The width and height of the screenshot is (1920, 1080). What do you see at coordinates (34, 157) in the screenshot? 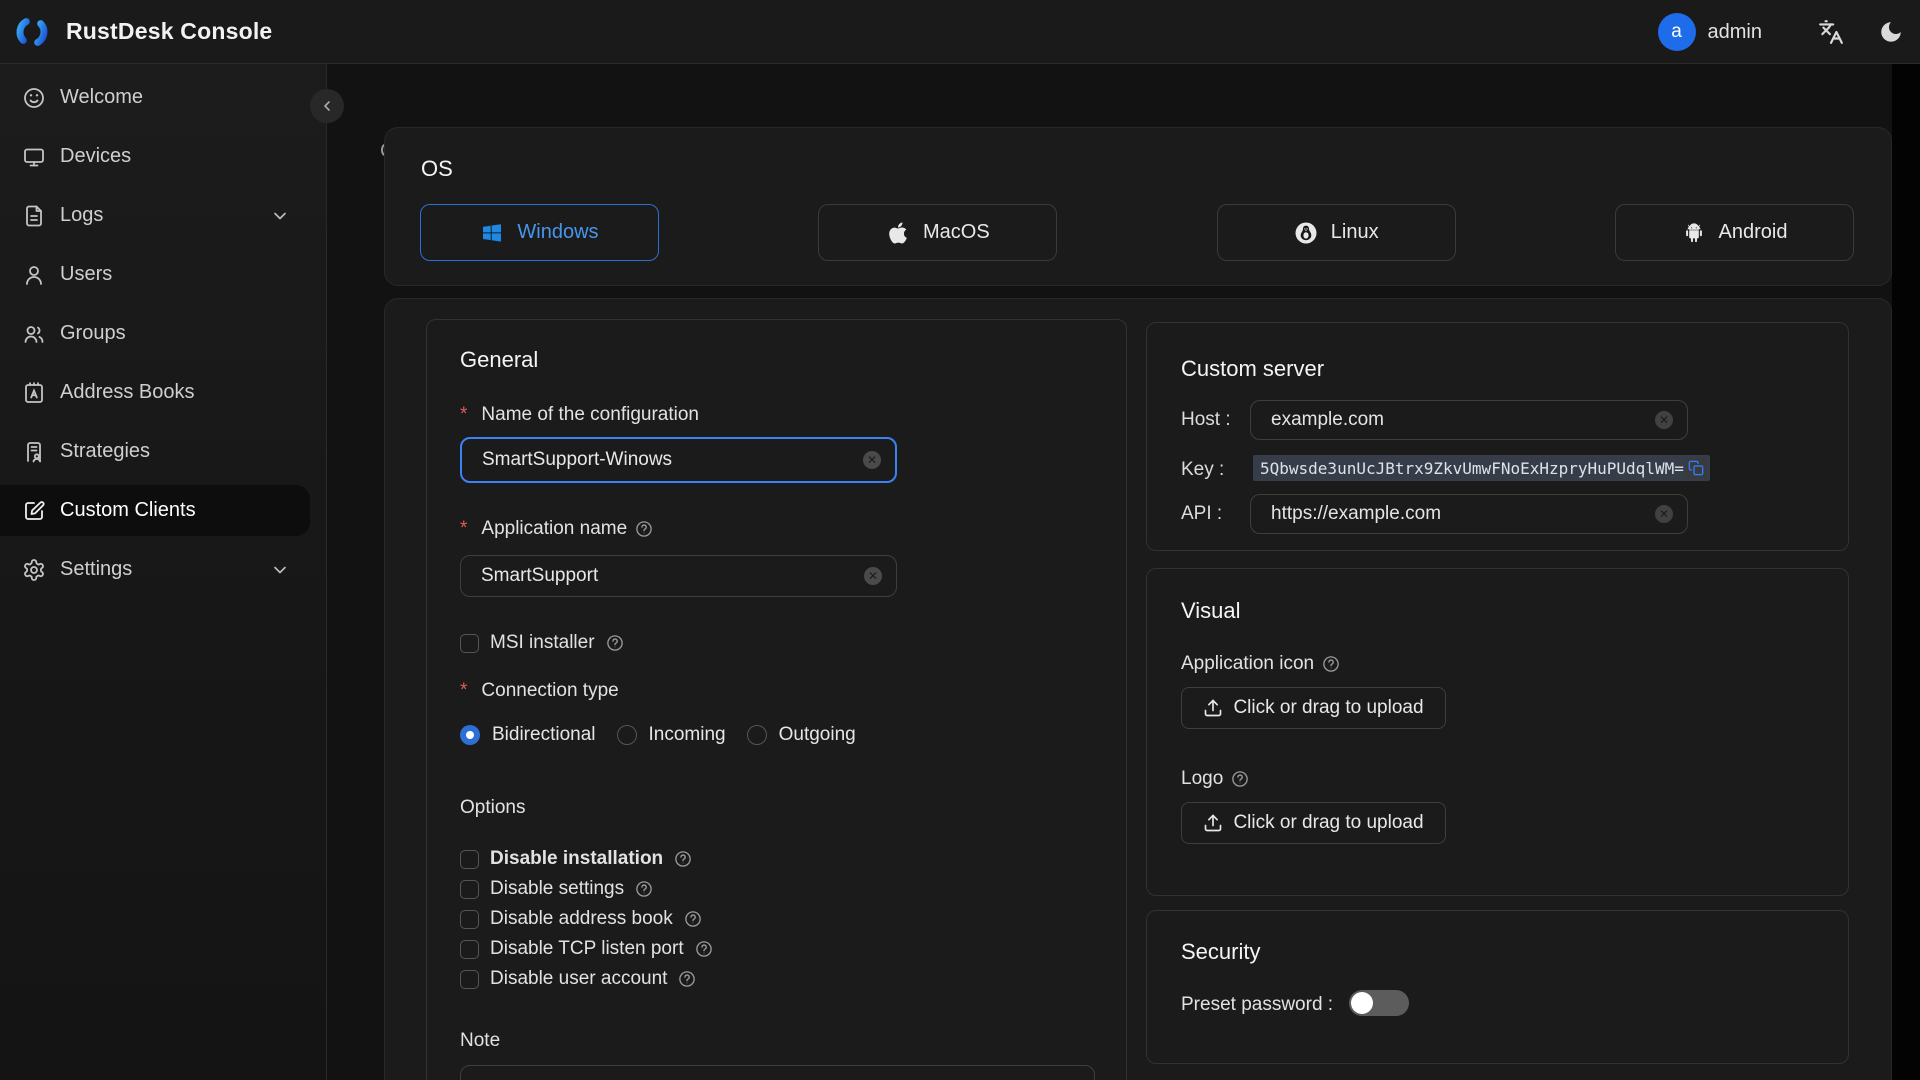
I see `monitor-icon` at bounding box center [34, 157].